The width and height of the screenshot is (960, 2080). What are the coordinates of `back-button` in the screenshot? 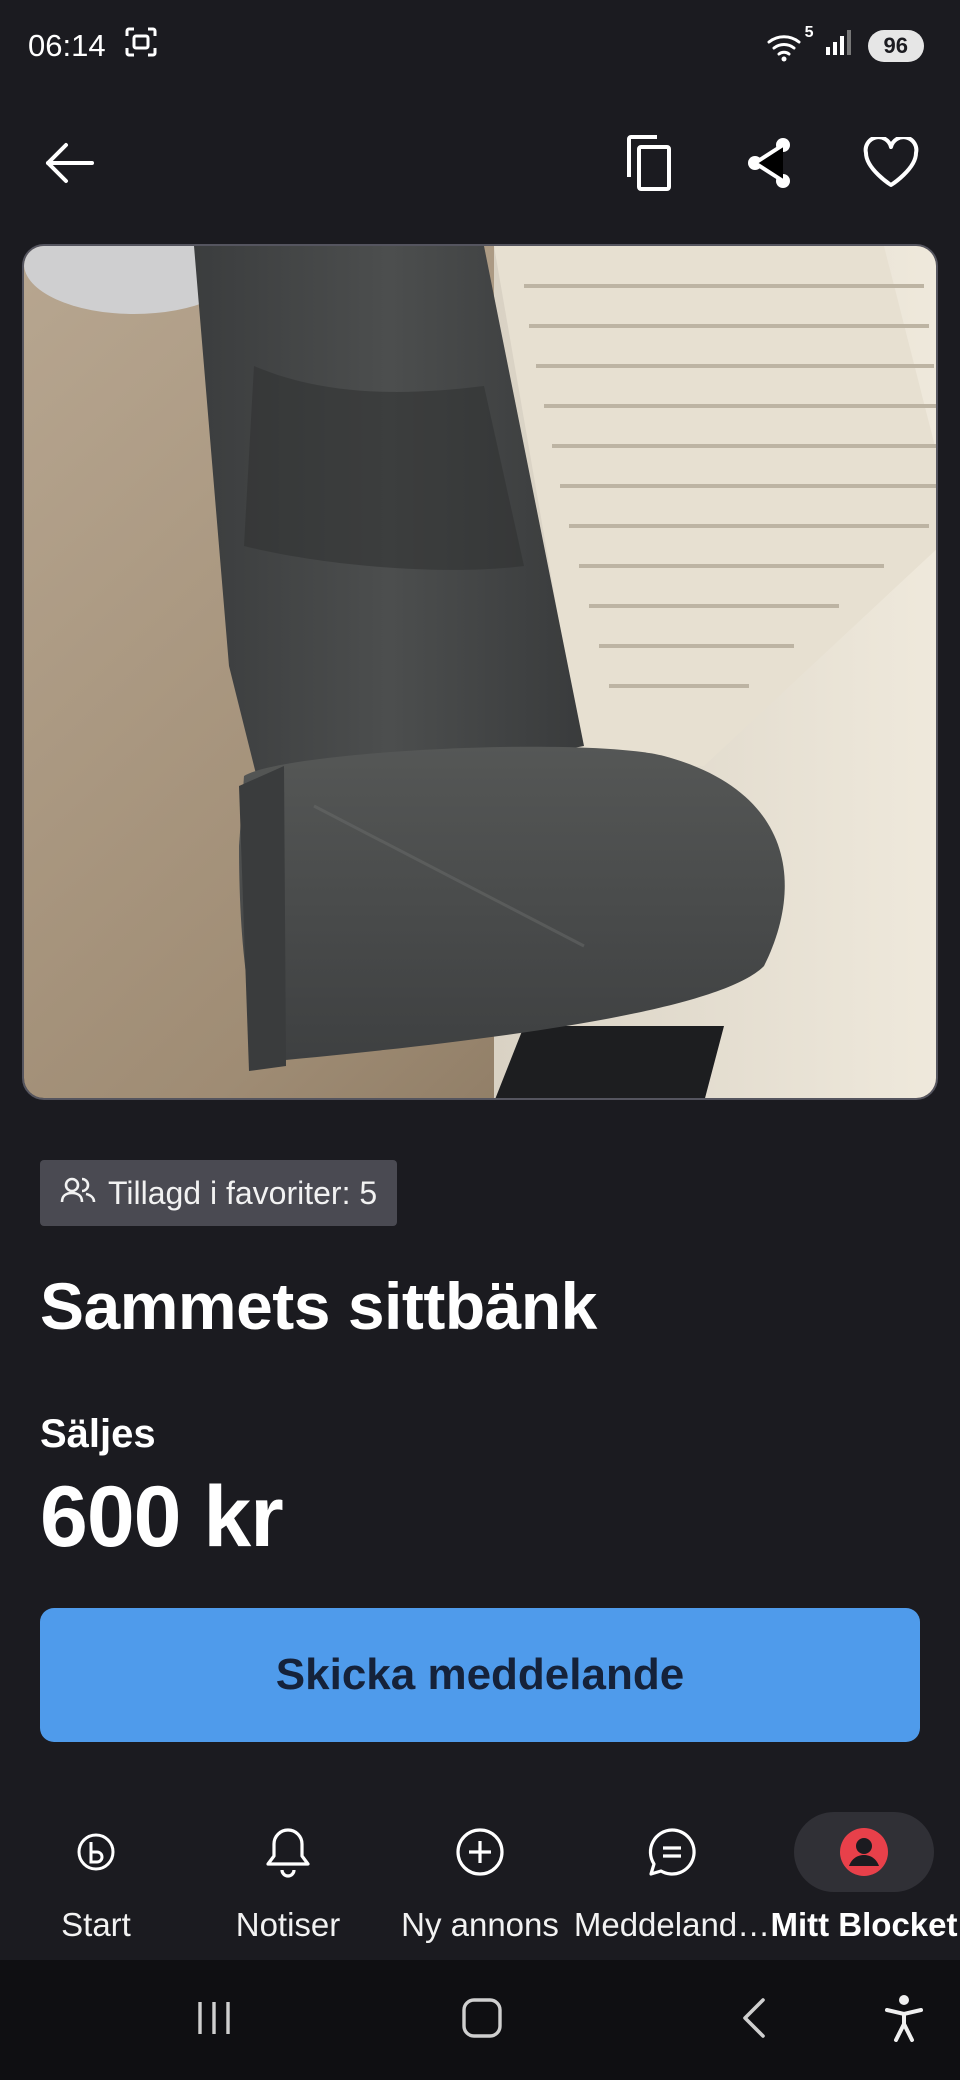 It's located at (69, 165).